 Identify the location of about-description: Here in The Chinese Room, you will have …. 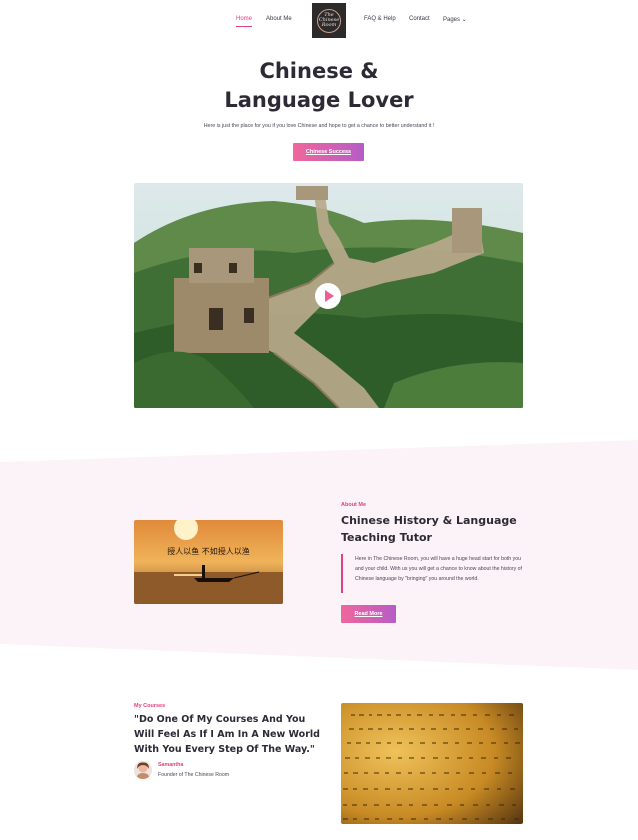
(433, 573).